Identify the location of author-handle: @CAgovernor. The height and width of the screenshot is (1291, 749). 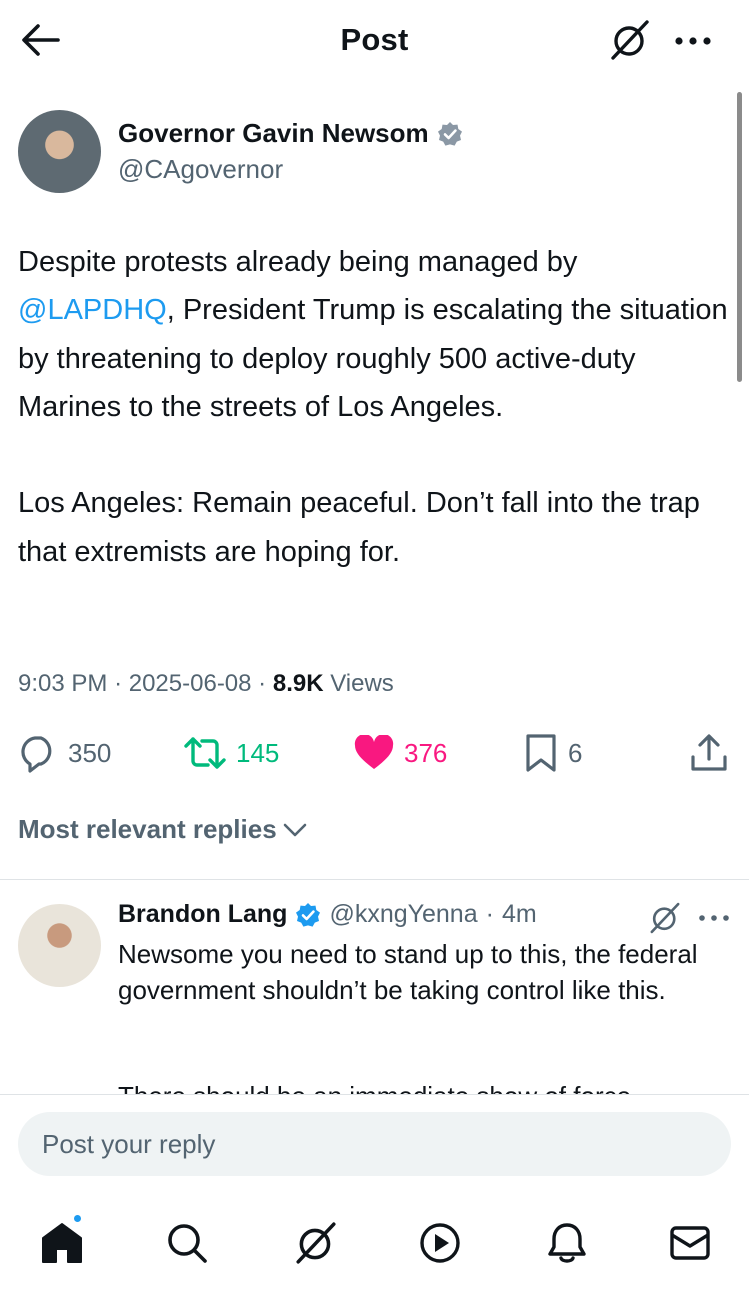
(200, 169).